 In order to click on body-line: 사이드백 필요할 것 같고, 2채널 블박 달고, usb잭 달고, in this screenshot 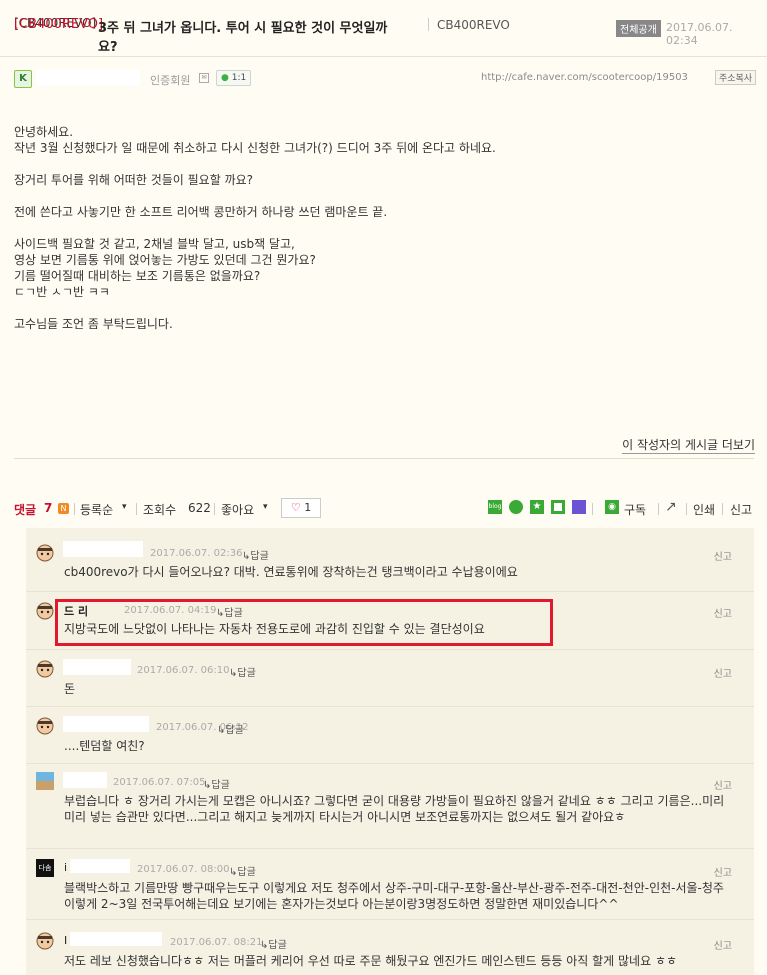, I will do `click(154, 244)`.